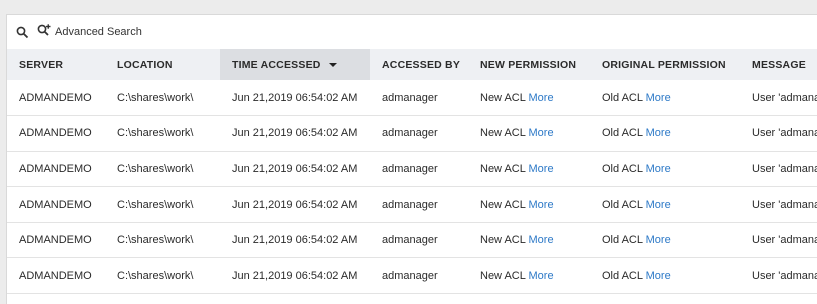  Describe the element at coordinates (778, 64) in the screenshot. I see `column-header-message: MESSAGE` at that location.